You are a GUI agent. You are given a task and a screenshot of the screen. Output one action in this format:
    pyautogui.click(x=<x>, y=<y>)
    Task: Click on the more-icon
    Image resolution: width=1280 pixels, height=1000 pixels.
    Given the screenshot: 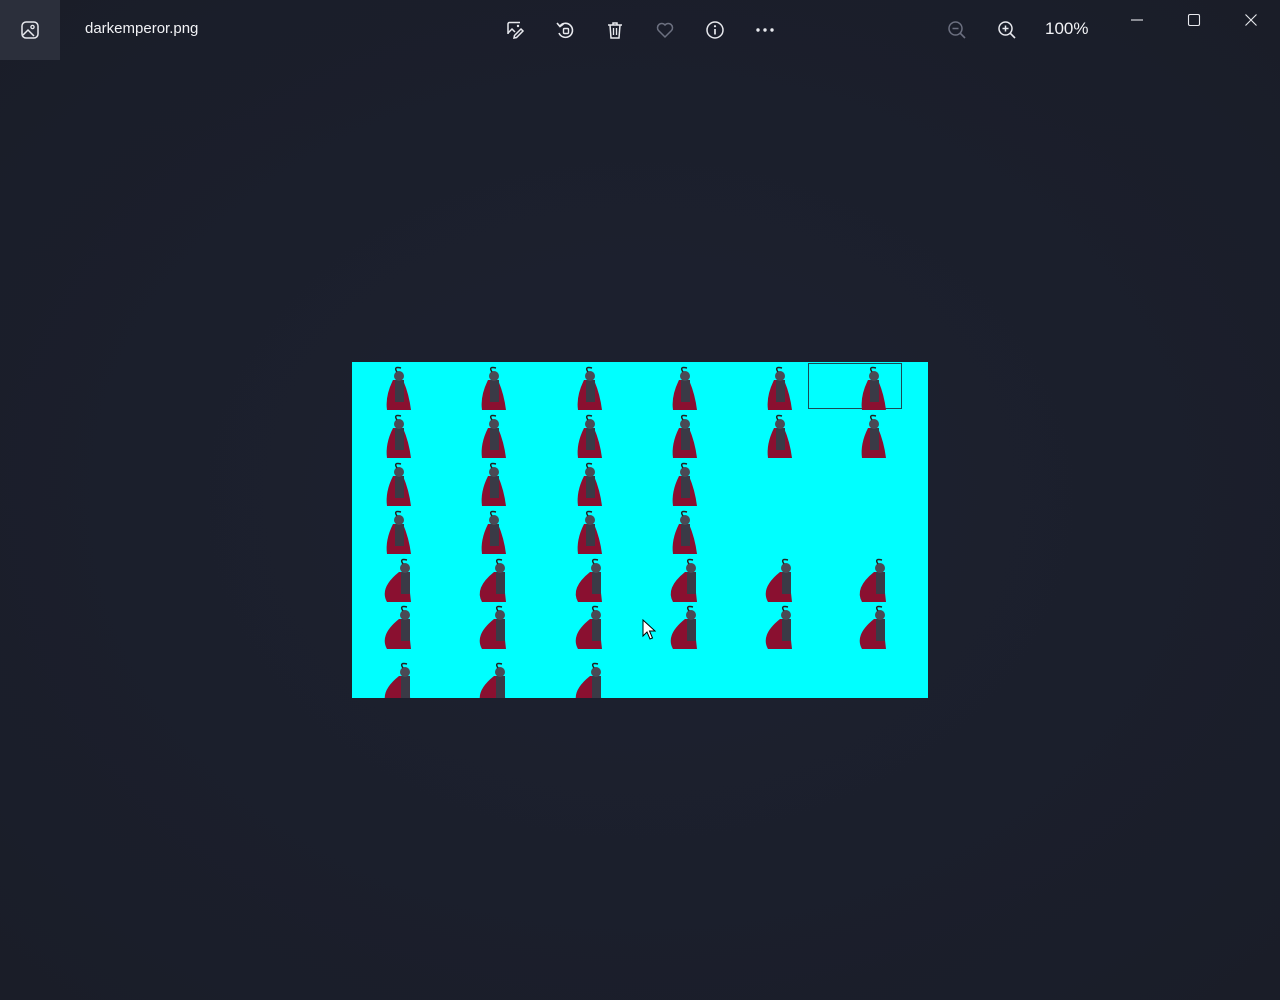 What is the action you would take?
    pyautogui.click(x=765, y=30)
    